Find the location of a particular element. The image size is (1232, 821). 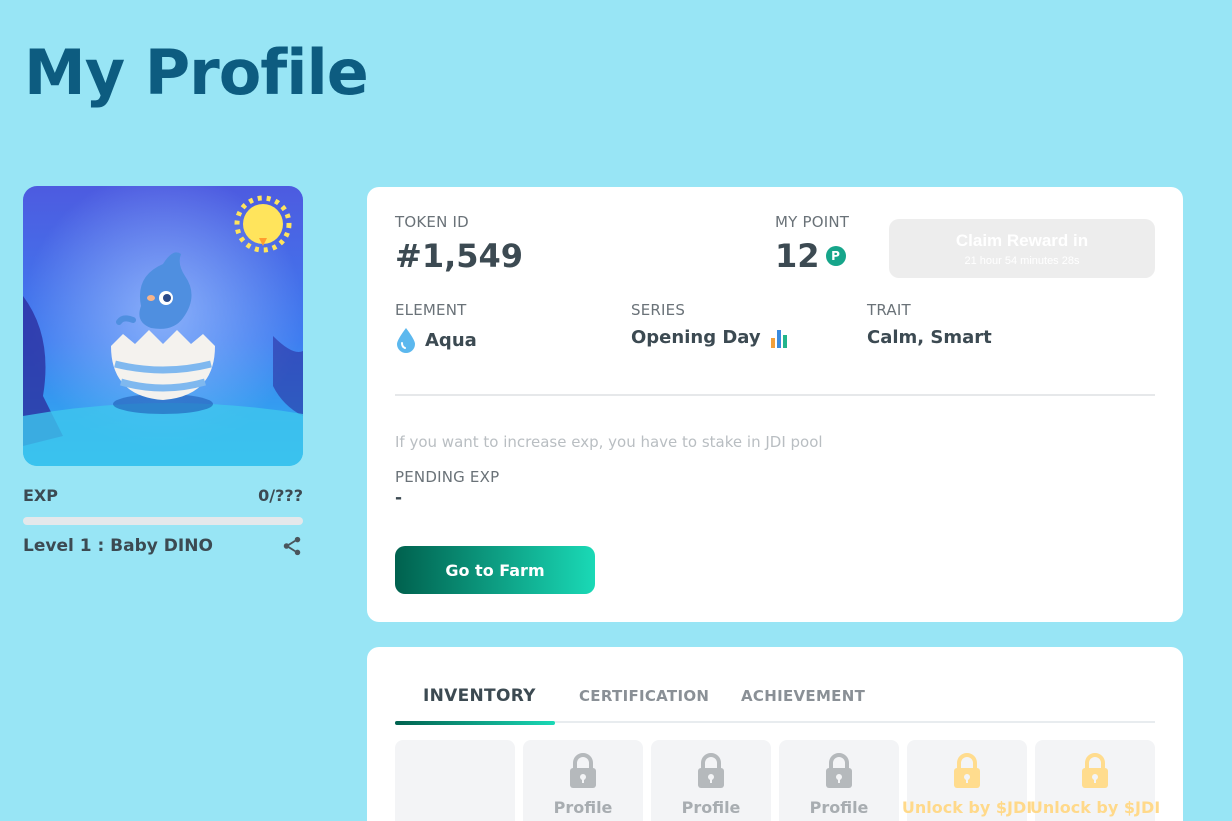

claim-countdown: 21 hour 54 minutes 28s is located at coordinates (1022, 260).